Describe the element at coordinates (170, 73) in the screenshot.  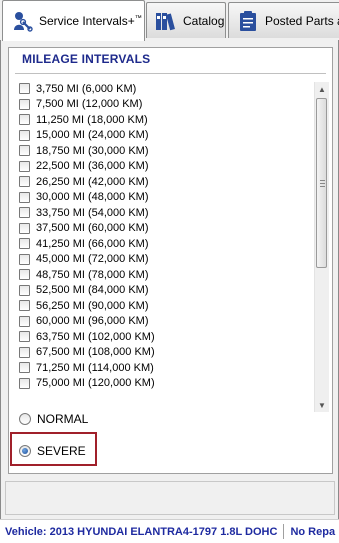
I see `heading-divider` at that location.